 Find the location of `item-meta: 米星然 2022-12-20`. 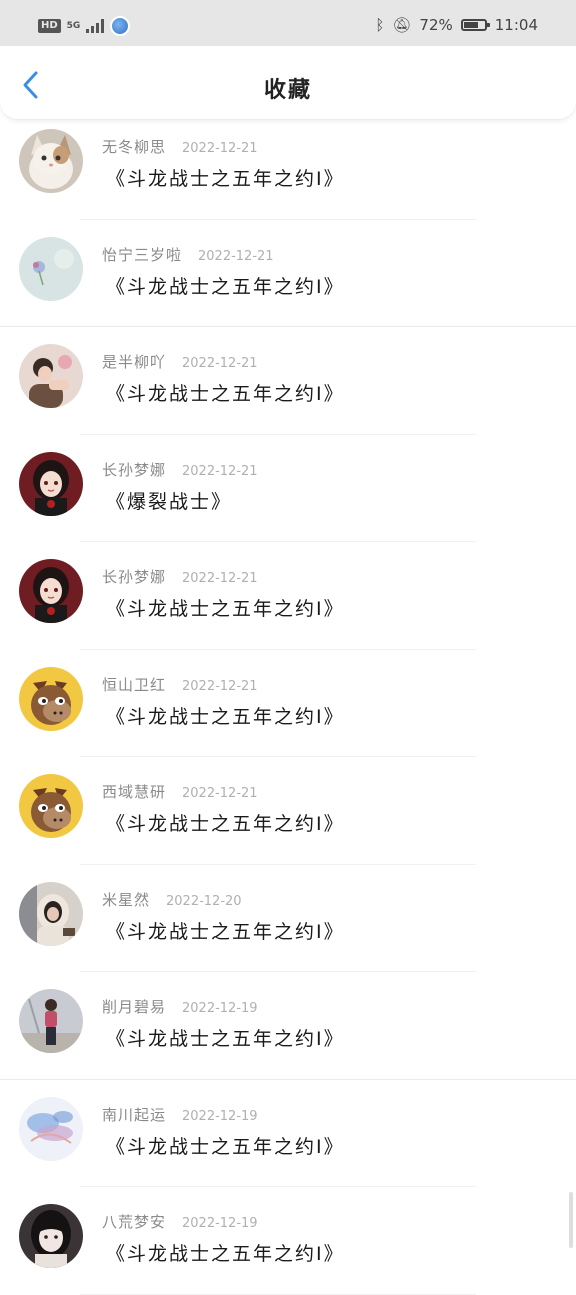

item-meta: 米星然 2022-12-20 is located at coordinates (172, 899).